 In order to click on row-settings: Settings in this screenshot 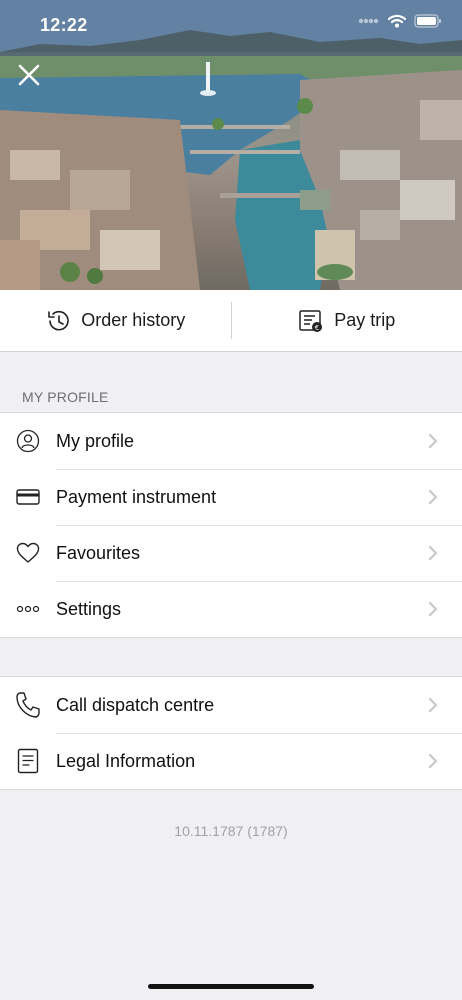, I will do `click(231, 609)`.